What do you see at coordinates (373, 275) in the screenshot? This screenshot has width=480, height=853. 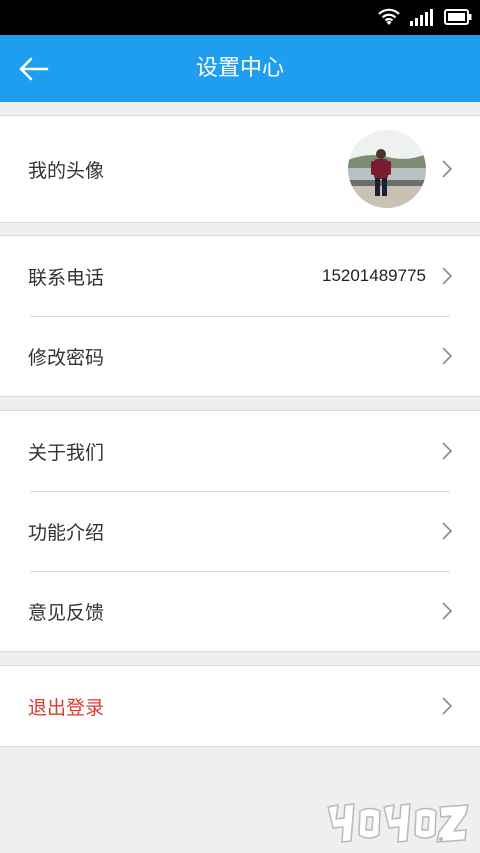 I see `phone-value: 15201489775` at bounding box center [373, 275].